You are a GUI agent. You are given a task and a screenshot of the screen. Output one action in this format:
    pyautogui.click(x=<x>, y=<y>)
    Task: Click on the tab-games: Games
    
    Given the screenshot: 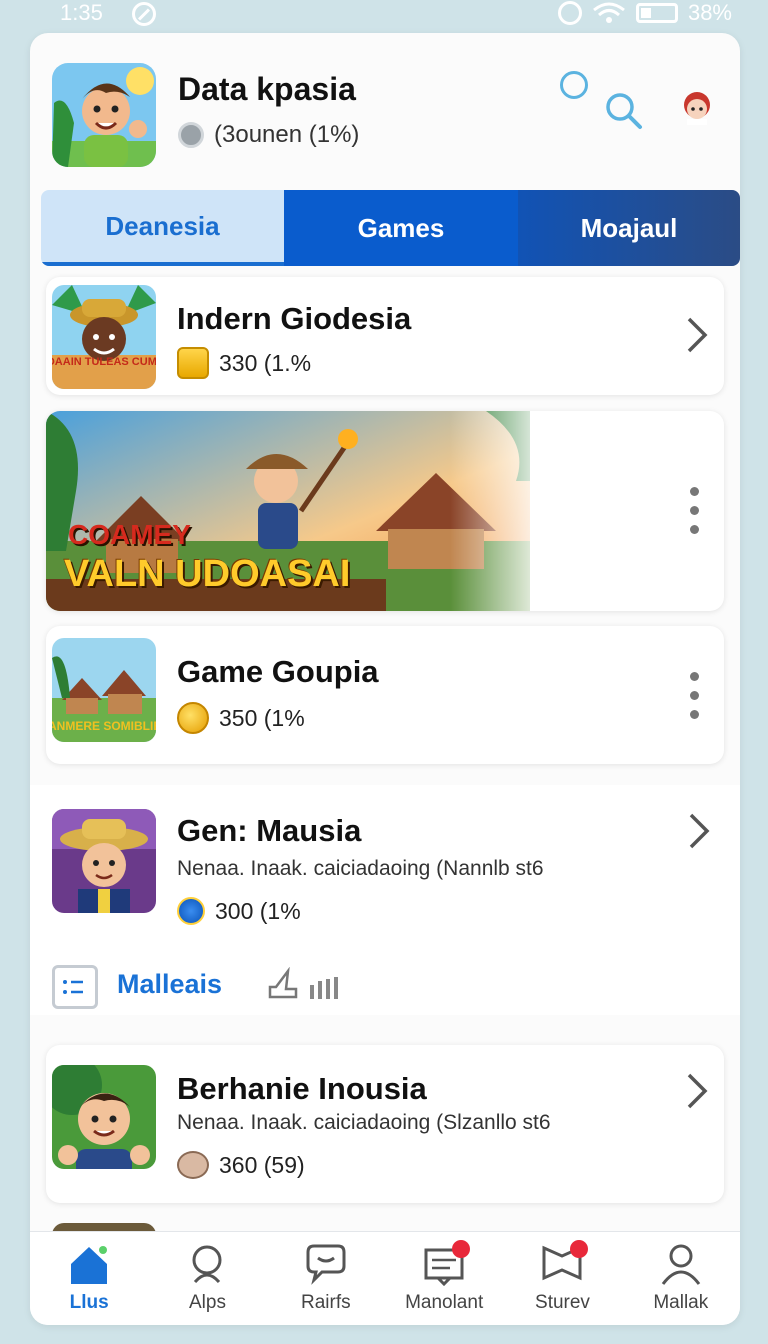 What is the action you would take?
    pyautogui.click(x=401, y=228)
    